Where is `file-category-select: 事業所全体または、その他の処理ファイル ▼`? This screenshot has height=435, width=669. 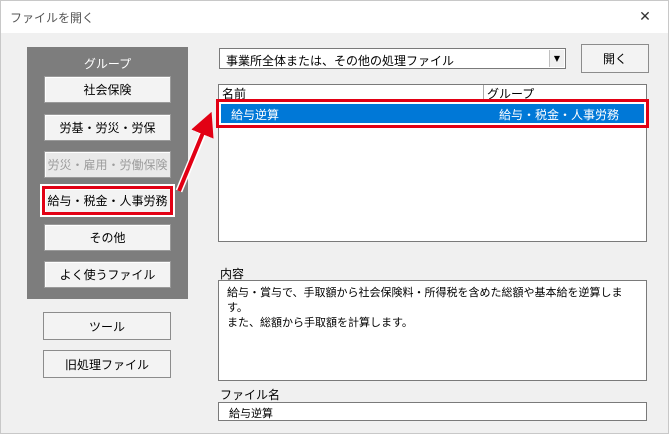 file-category-select: 事業所全体または、その他の処理ファイル ▼ is located at coordinates (392, 58).